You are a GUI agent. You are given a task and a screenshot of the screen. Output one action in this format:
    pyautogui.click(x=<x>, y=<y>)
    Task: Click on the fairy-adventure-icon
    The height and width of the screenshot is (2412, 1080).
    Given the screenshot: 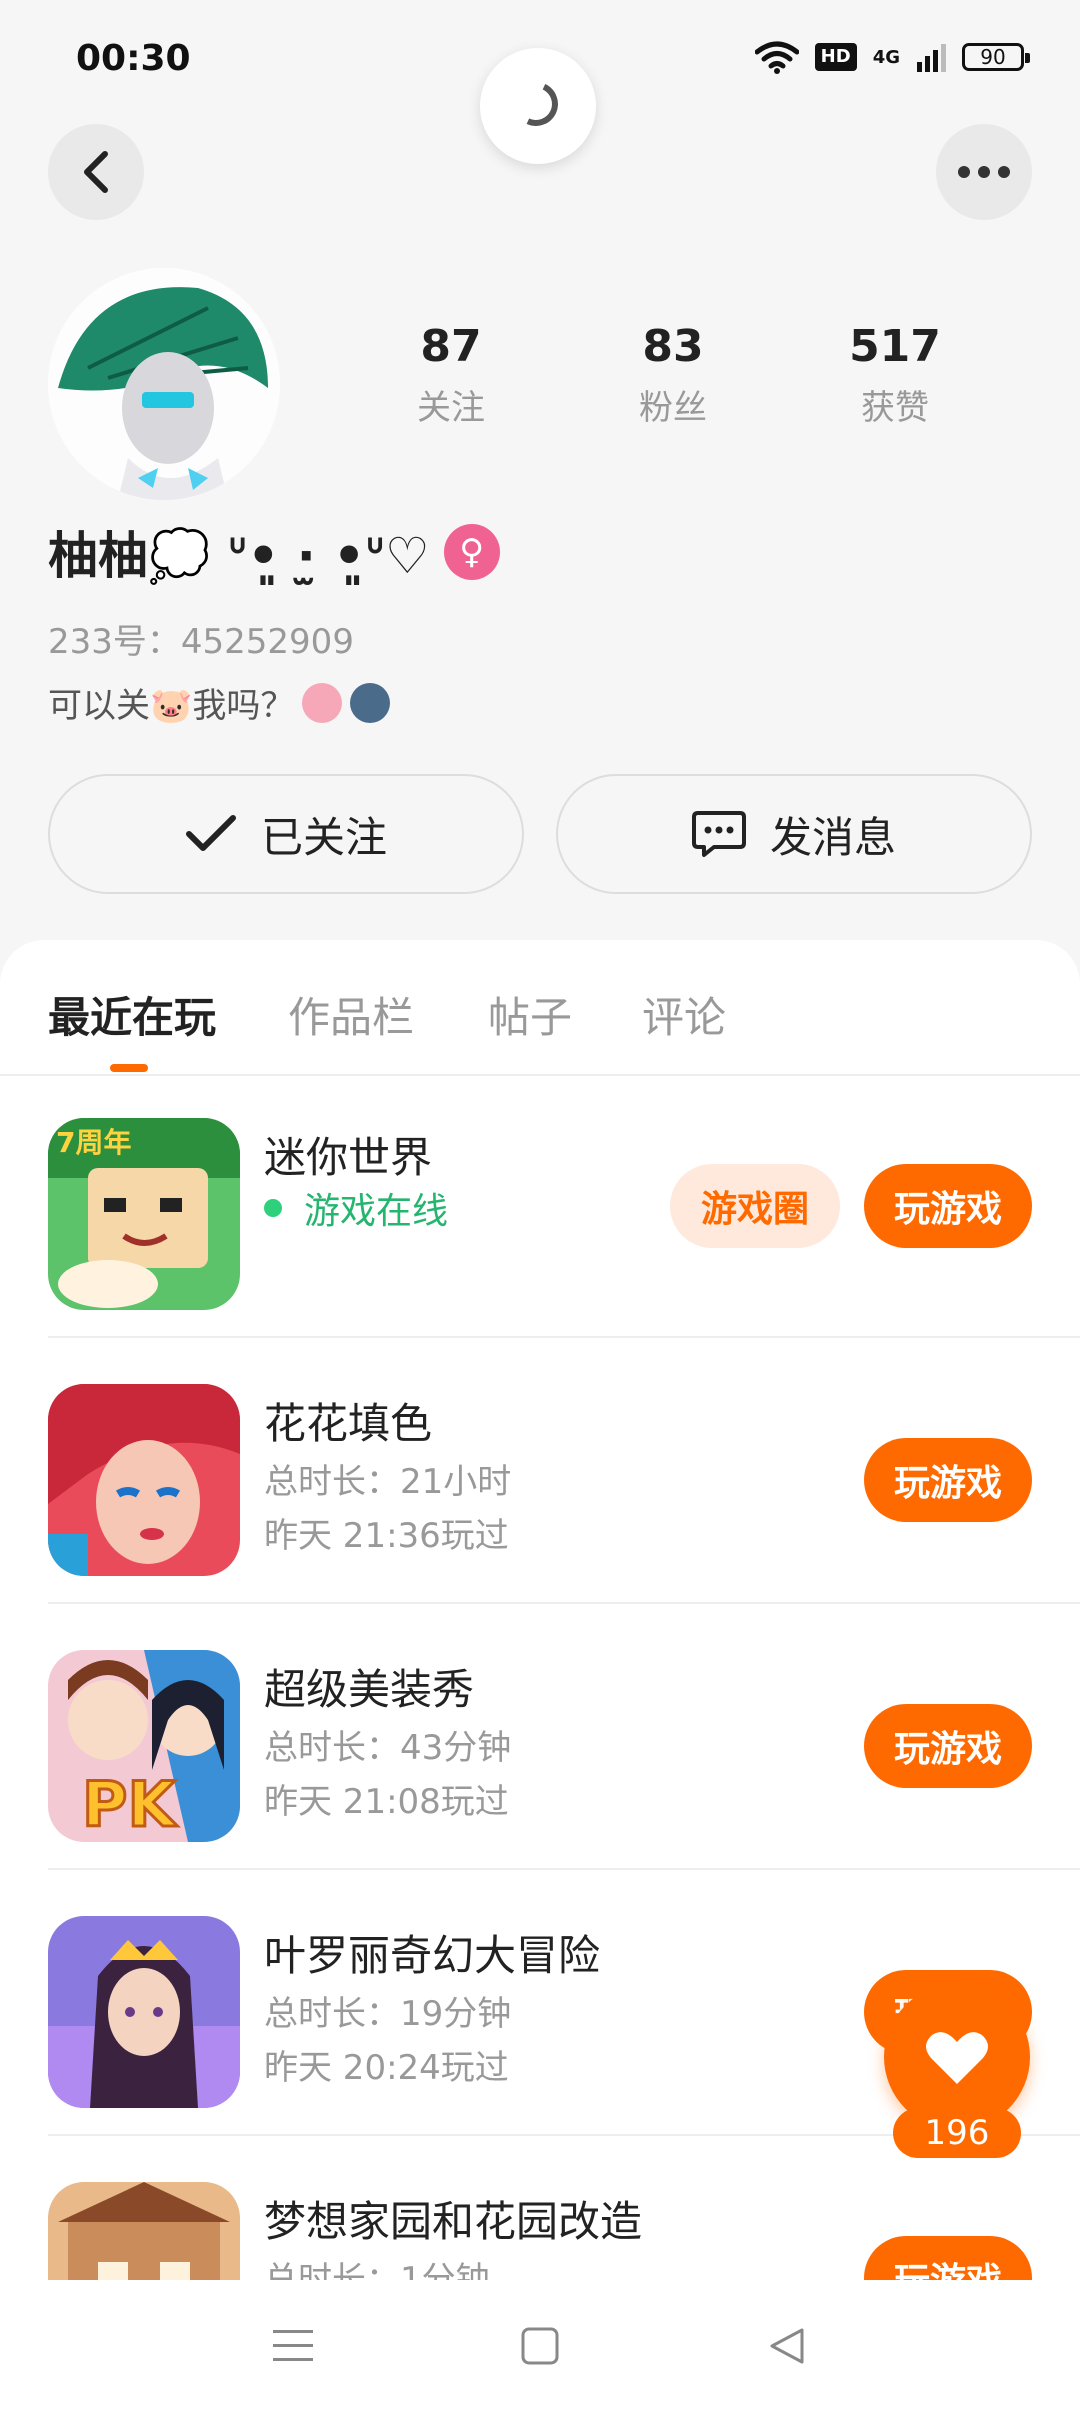 What is the action you would take?
    pyautogui.click(x=144, y=2012)
    